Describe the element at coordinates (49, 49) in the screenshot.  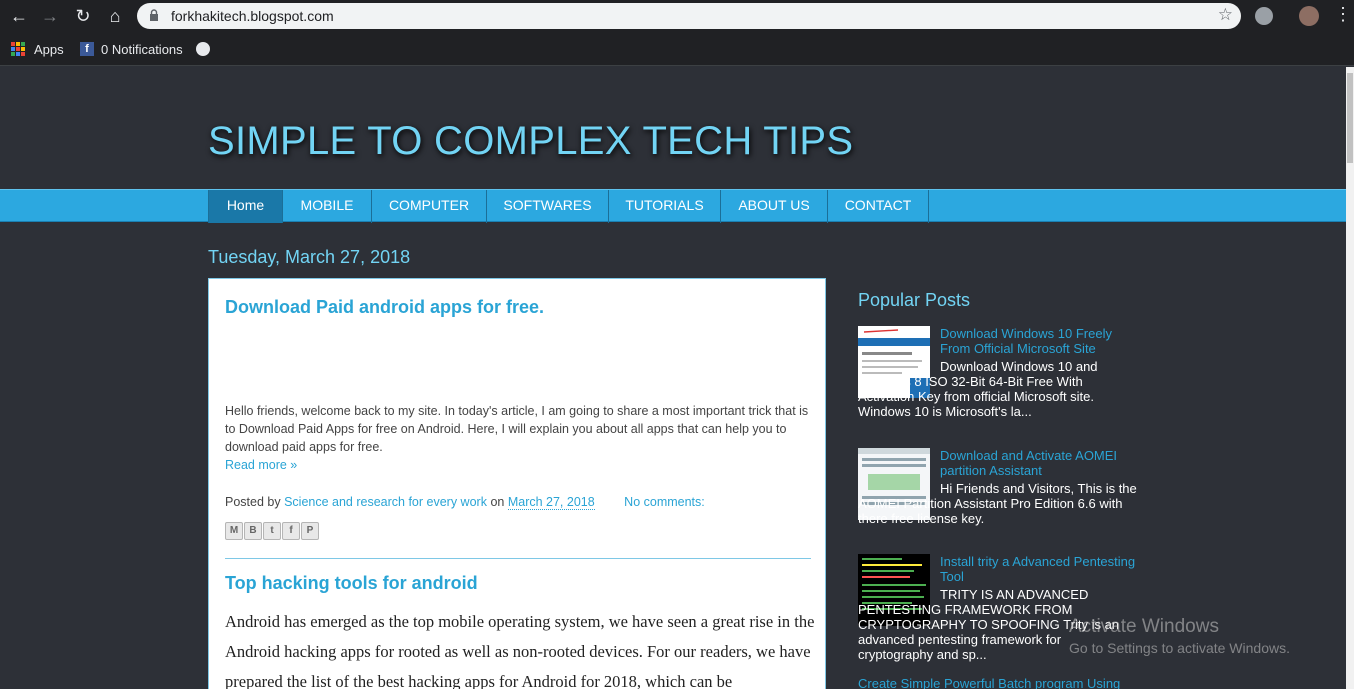
I see `bookmark-label: Apps` at that location.